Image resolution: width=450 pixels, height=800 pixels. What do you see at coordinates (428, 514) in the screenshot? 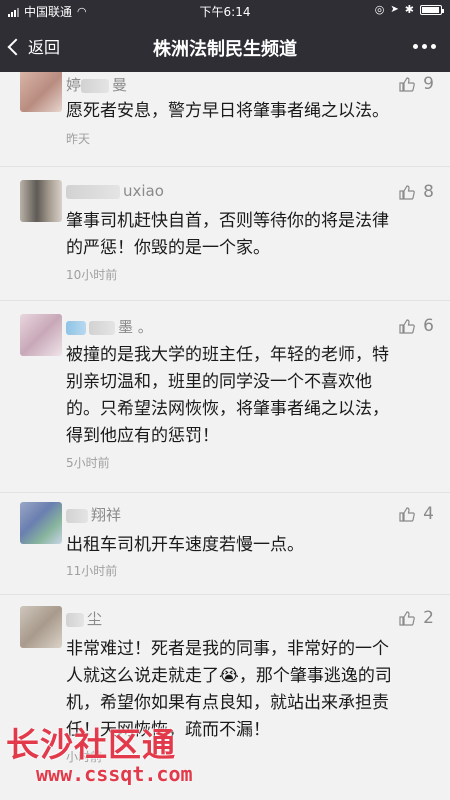
I see `like-count: 4` at bounding box center [428, 514].